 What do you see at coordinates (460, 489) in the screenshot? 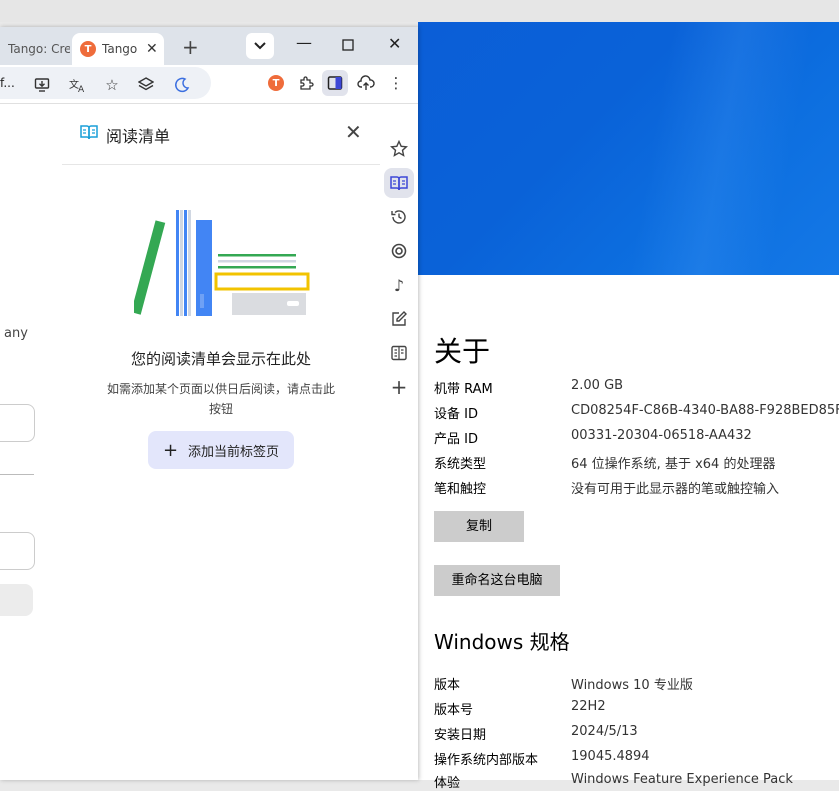
I see `spec-label-pen-touch: 笔和触控` at bounding box center [460, 489].